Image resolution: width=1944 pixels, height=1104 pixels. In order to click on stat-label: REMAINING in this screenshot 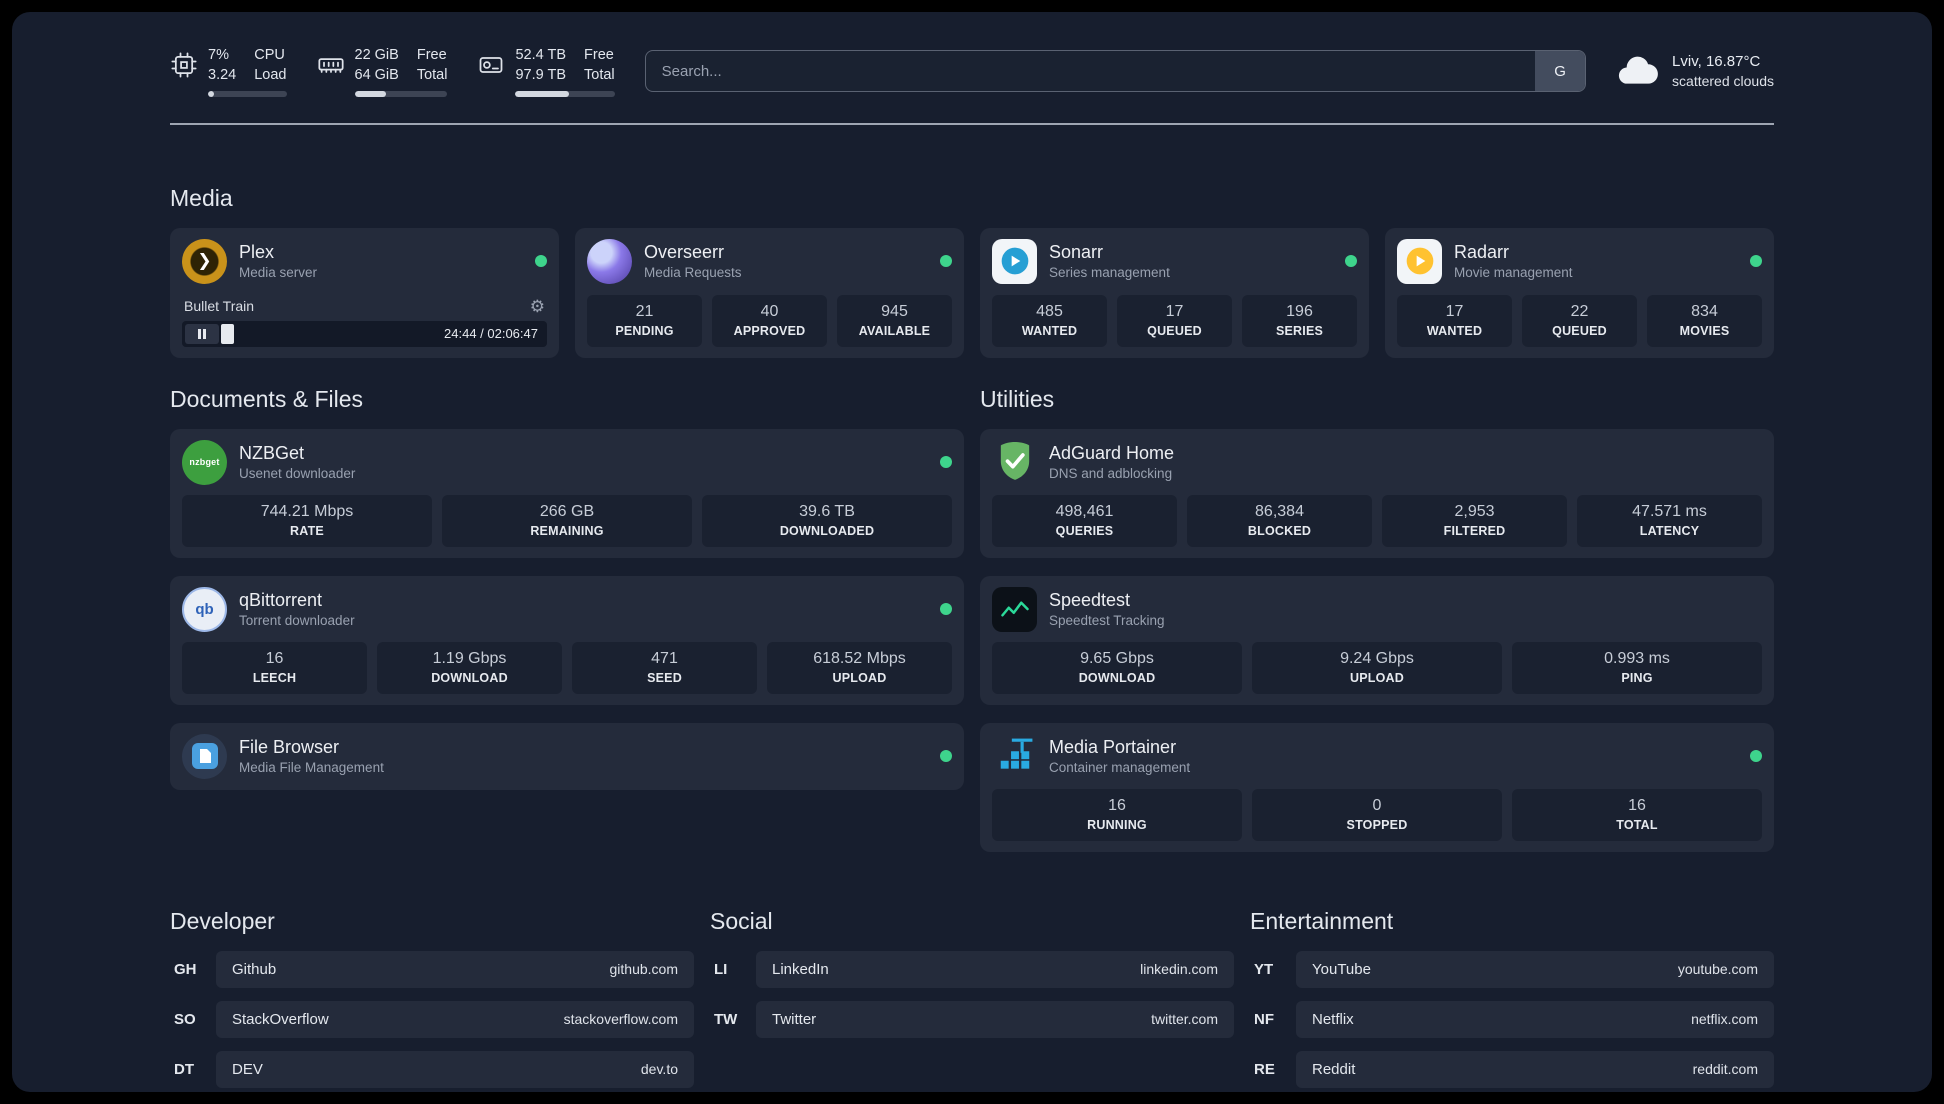, I will do `click(567, 530)`.